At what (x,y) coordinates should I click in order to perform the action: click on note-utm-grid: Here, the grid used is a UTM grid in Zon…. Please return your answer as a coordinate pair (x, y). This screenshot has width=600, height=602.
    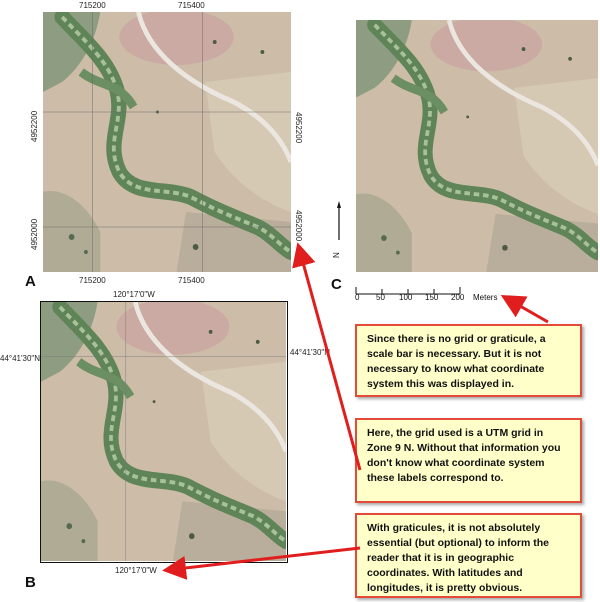
    Looking at the image, I should click on (468, 460).